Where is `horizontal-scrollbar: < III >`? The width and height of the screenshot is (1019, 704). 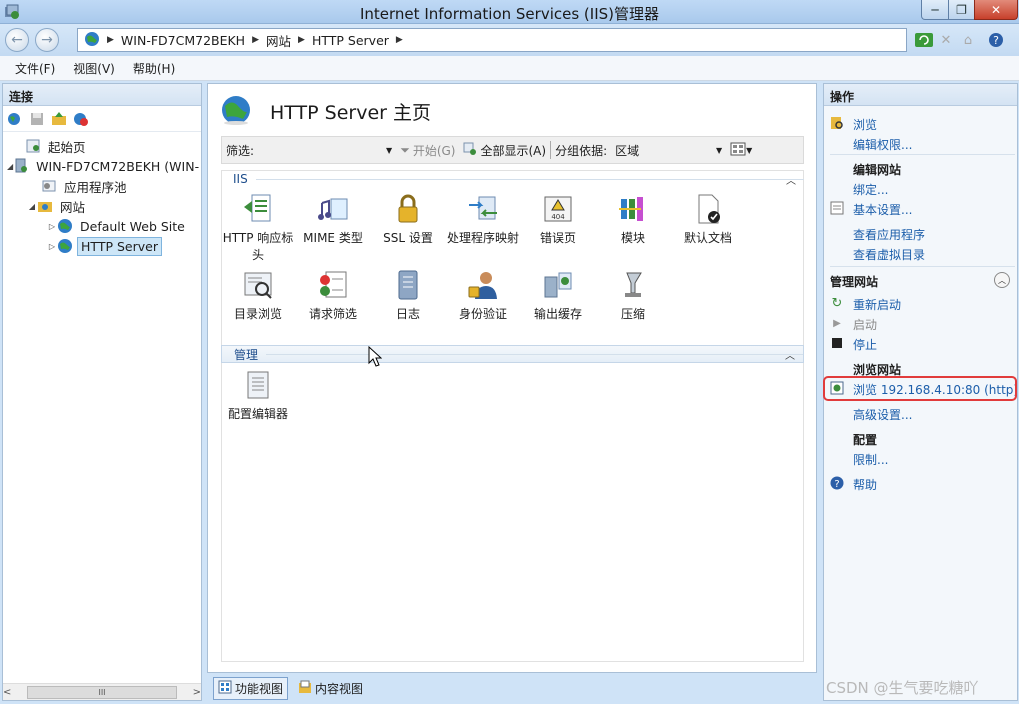 horizontal-scrollbar: < III > is located at coordinates (102, 691).